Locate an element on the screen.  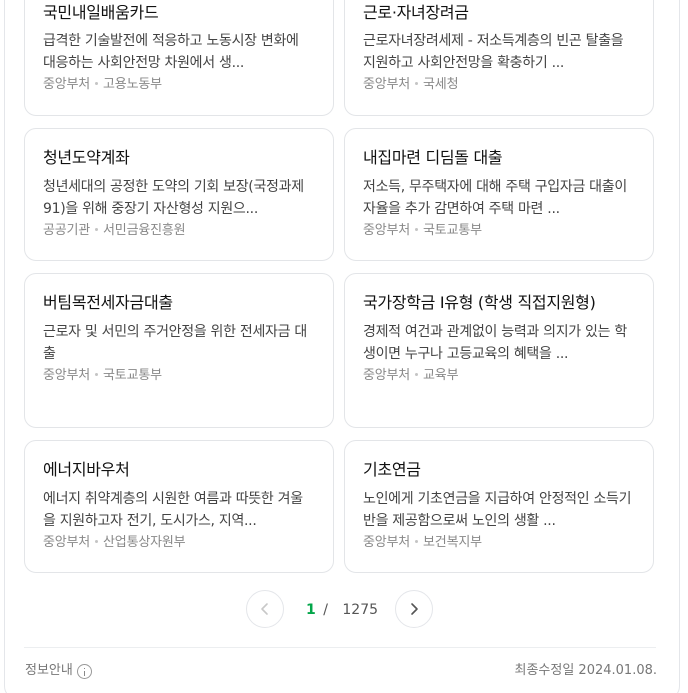
card-meta: 중앙부처 교육부 is located at coordinates (499, 376).